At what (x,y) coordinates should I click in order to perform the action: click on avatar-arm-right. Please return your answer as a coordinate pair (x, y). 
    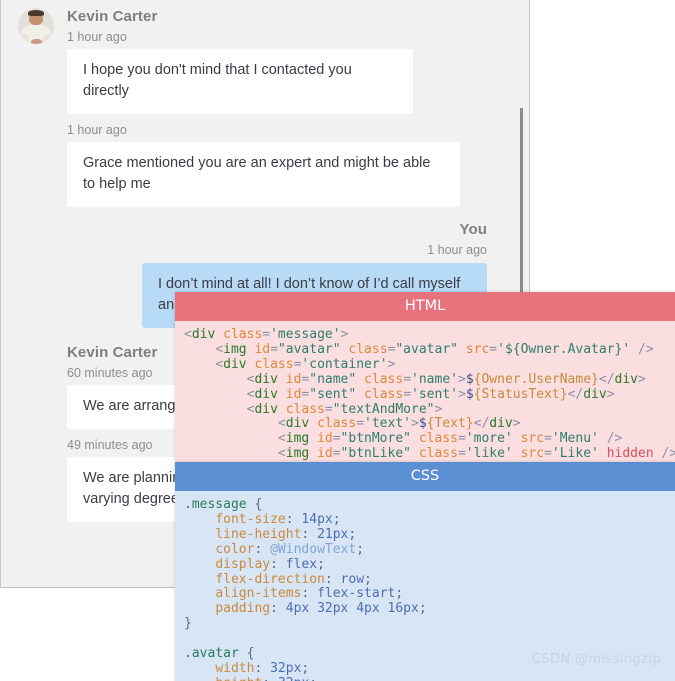
    Looking at the image, I should click on (47, 39).